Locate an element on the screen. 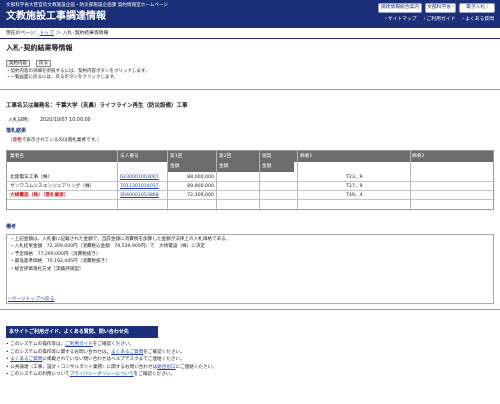  header-round2: 第2回 is located at coordinates (225, 156).